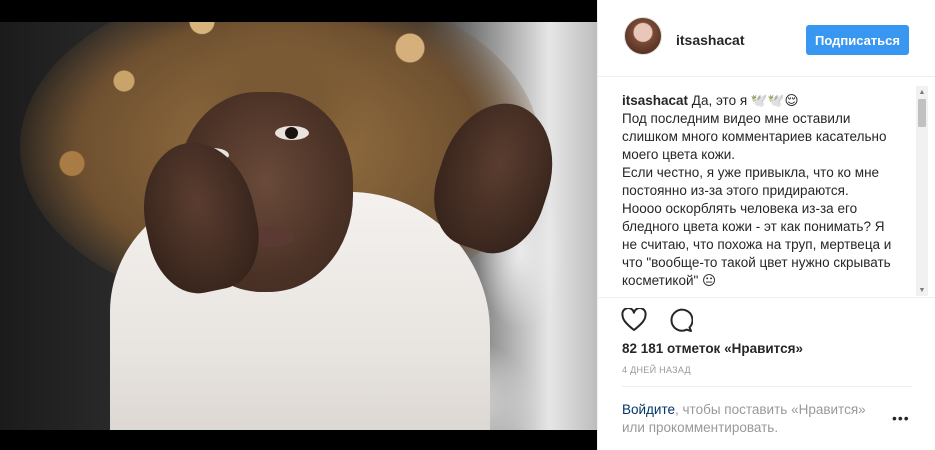 The width and height of the screenshot is (935, 450). I want to click on likes-count: 82 181 отметок «Нравится», so click(712, 348).